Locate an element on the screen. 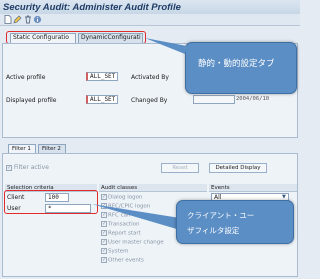  active-profile-field: ALL_SET is located at coordinates (102, 76).